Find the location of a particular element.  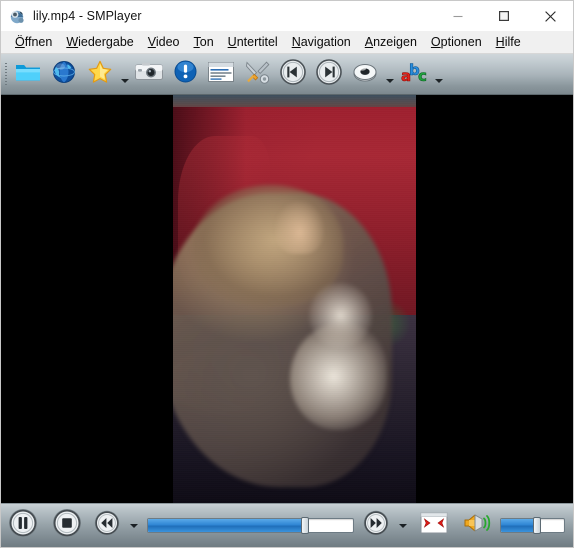

info-icon is located at coordinates (185, 74).